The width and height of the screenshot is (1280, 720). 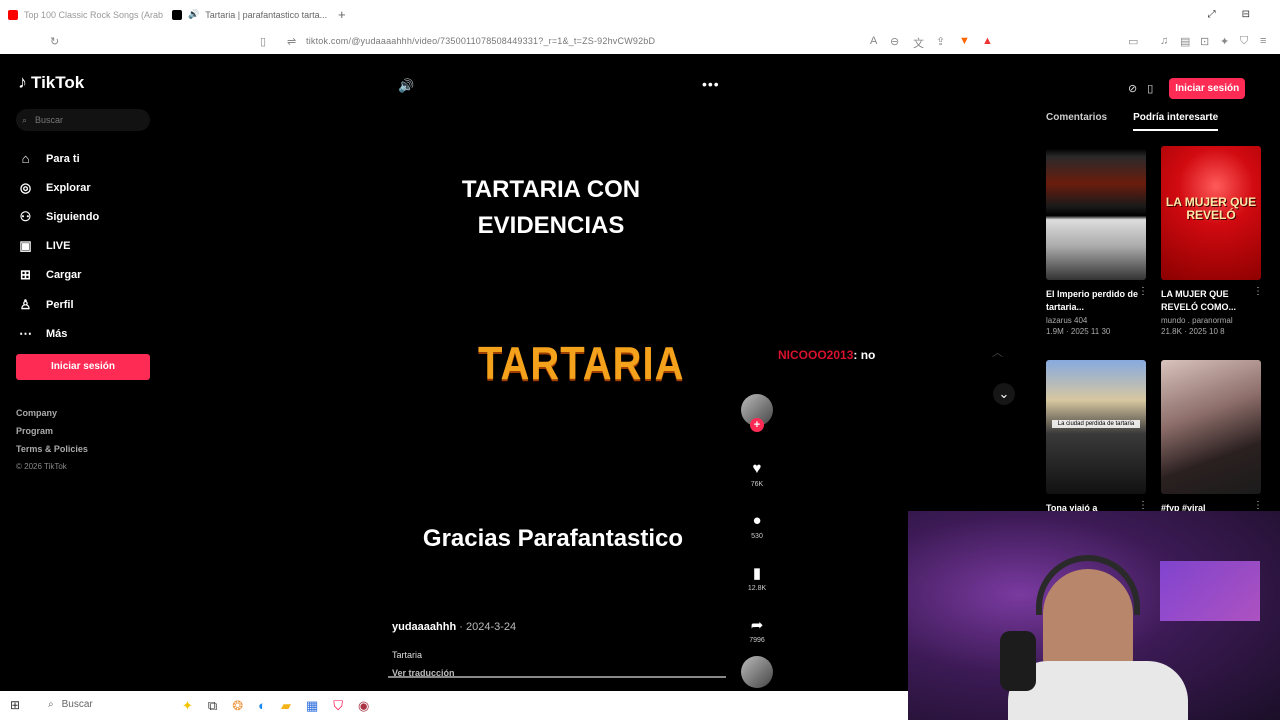 What do you see at coordinates (757, 573) in the screenshot?
I see `bookmark-icon: ▮` at bounding box center [757, 573].